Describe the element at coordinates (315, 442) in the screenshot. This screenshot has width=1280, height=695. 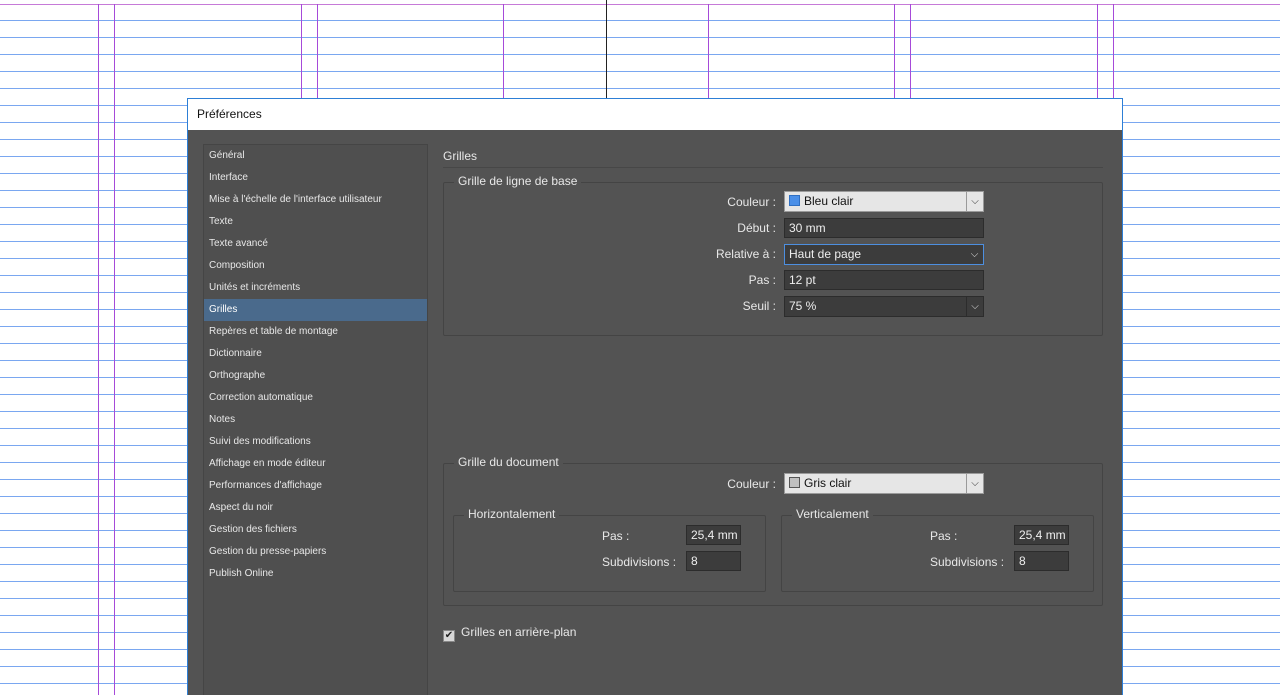
I see `sidebar-item-track-changes: Suivi des modifications` at that location.